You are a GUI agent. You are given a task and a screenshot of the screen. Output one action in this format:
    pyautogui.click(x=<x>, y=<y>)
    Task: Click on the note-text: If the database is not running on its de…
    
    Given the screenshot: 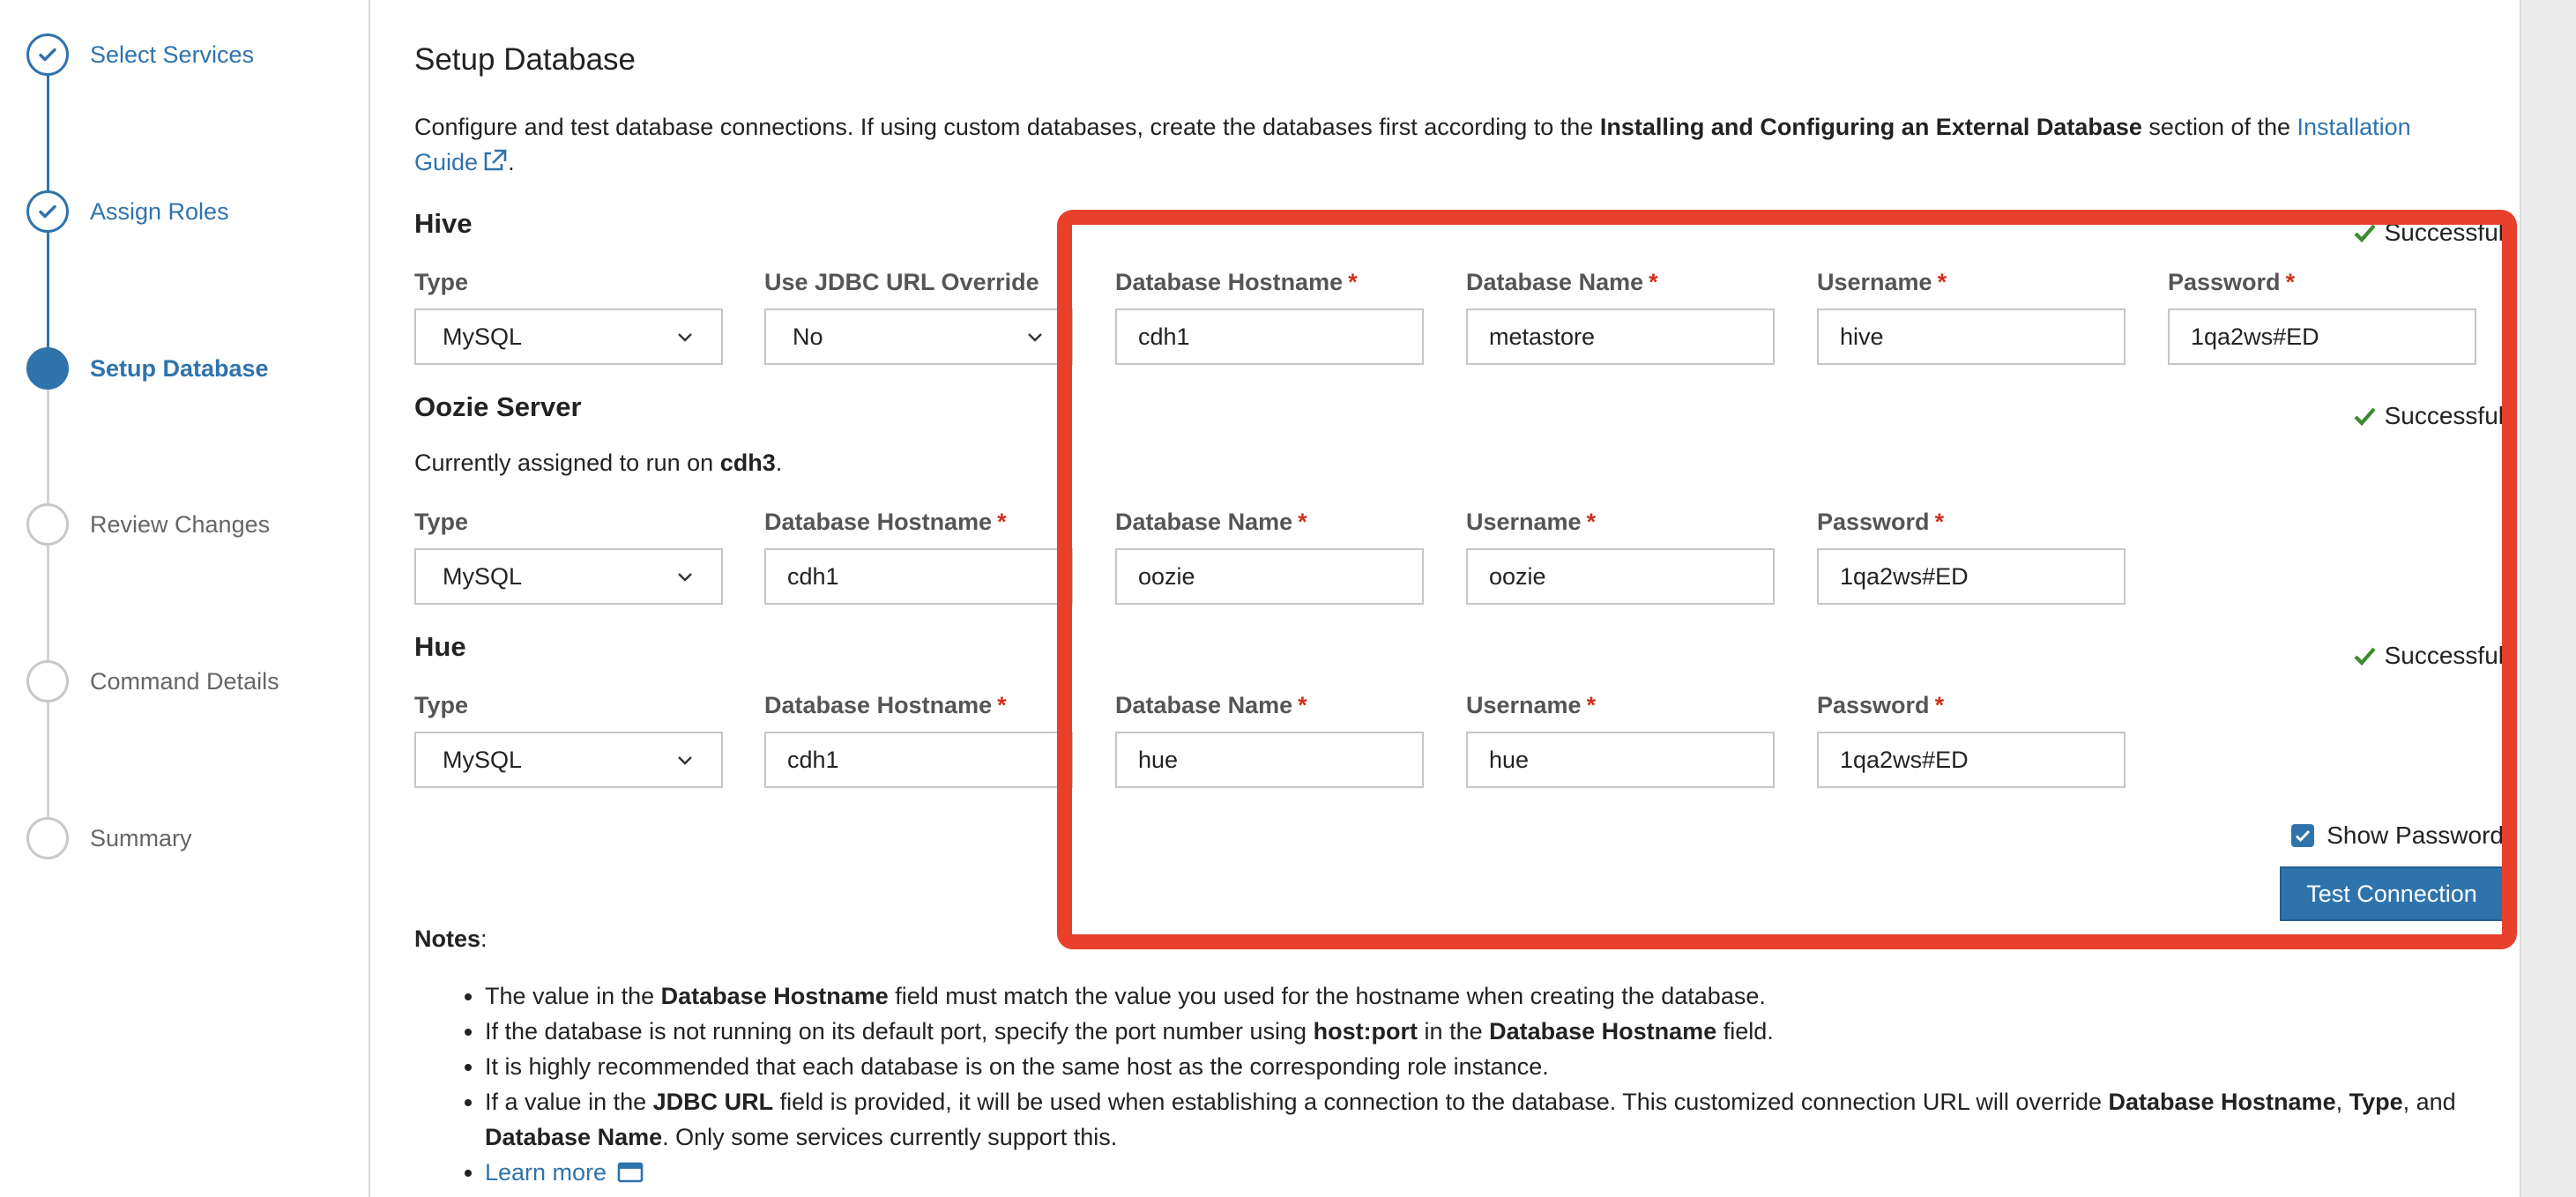 What is the action you would take?
    pyautogui.click(x=899, y=1031)
    